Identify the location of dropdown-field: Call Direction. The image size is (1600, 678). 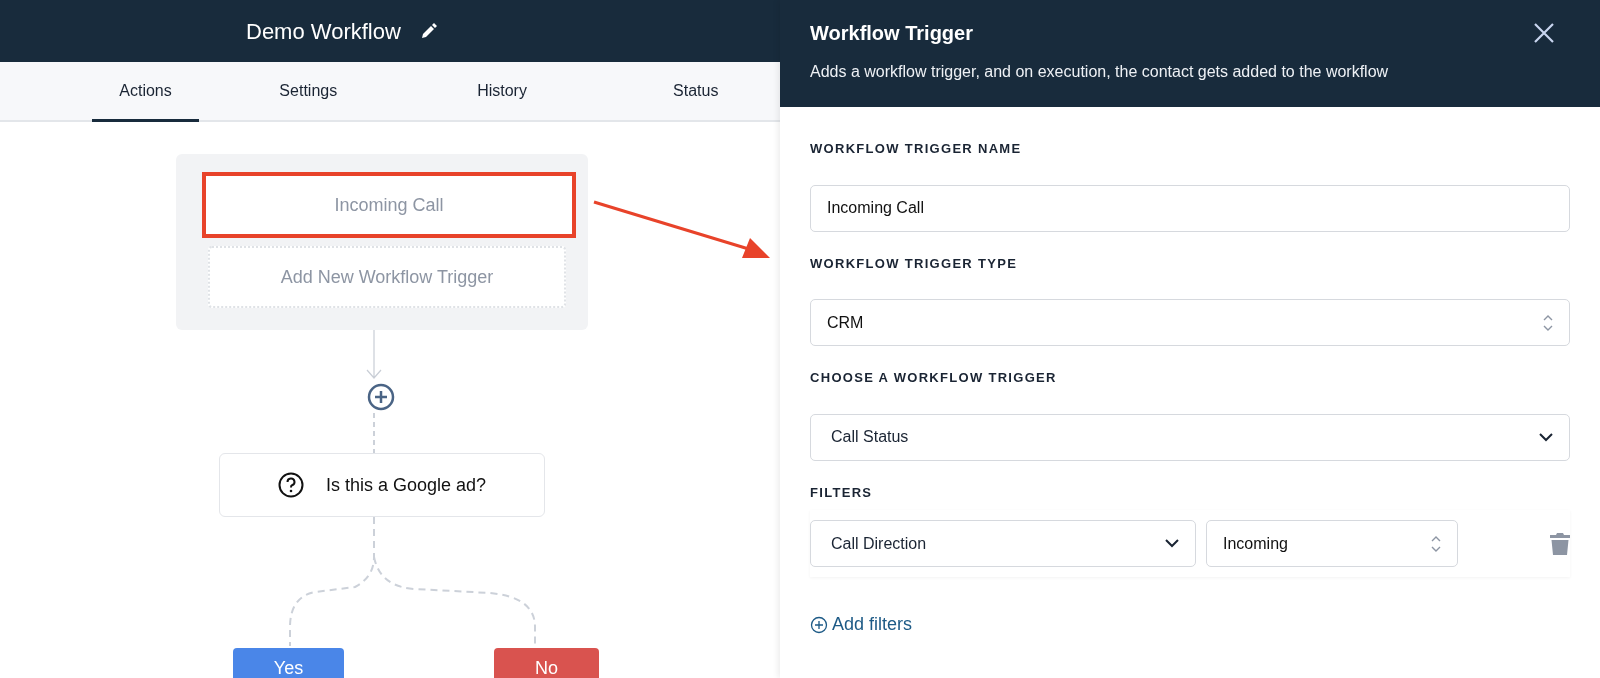
(1003, 543).